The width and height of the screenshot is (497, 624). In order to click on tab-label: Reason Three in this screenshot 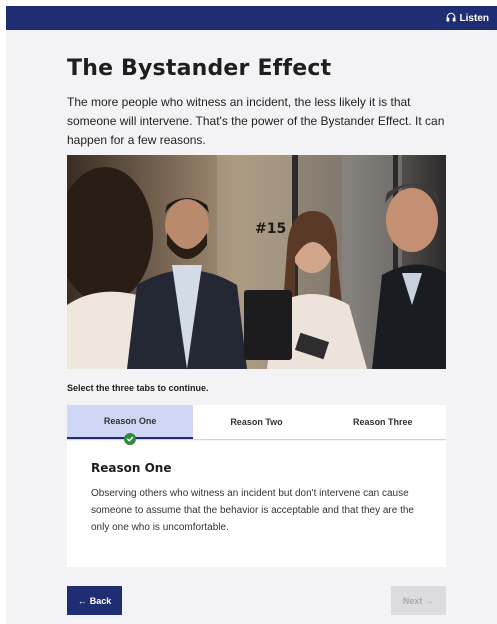, I will do `click(383, 422)`.